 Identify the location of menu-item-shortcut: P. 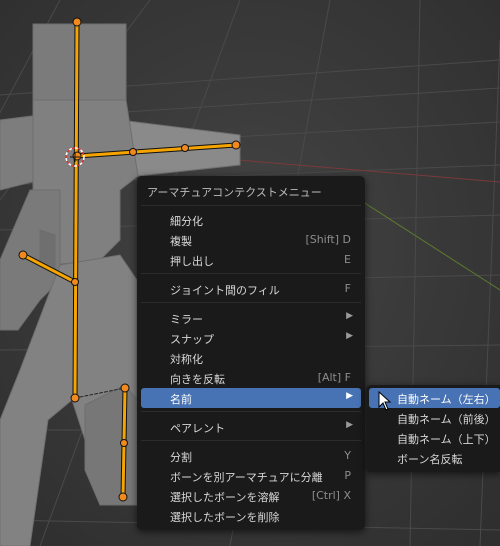
(347, 475).